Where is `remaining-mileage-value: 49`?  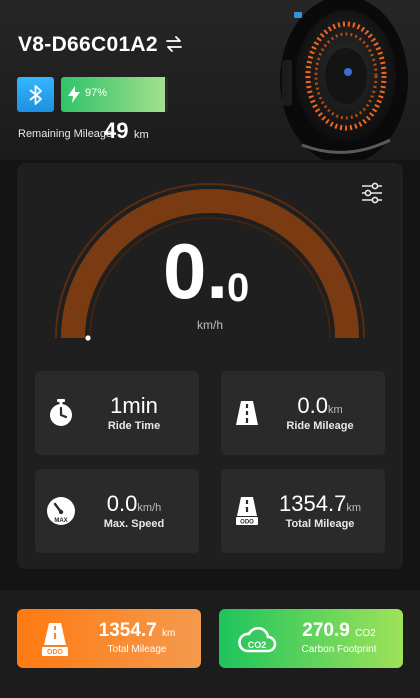 remaining-mileage-value: 49 is located at coordinates (116, 130).